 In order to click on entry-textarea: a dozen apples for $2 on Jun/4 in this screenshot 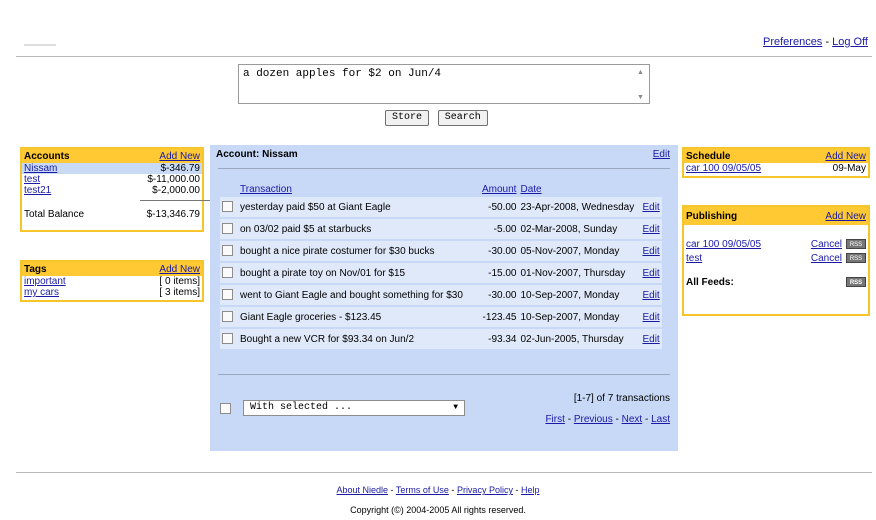, I will do `click(436, 83)`.